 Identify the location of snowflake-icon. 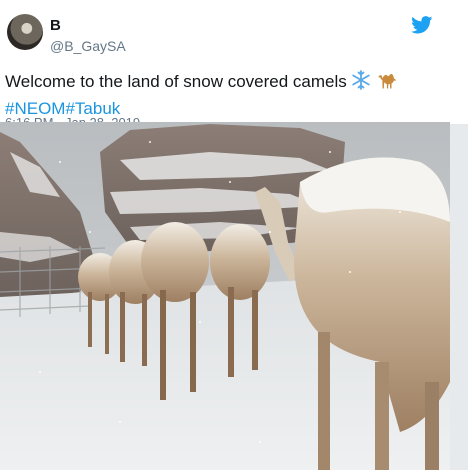
(361, 83).